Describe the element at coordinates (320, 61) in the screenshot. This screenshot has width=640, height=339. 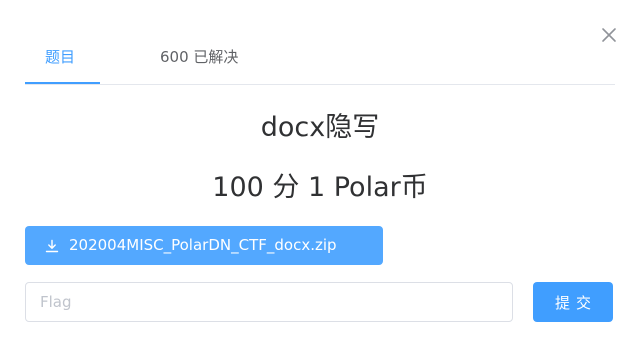
I see `tab-bar: 题目 600 已解决` at that location.